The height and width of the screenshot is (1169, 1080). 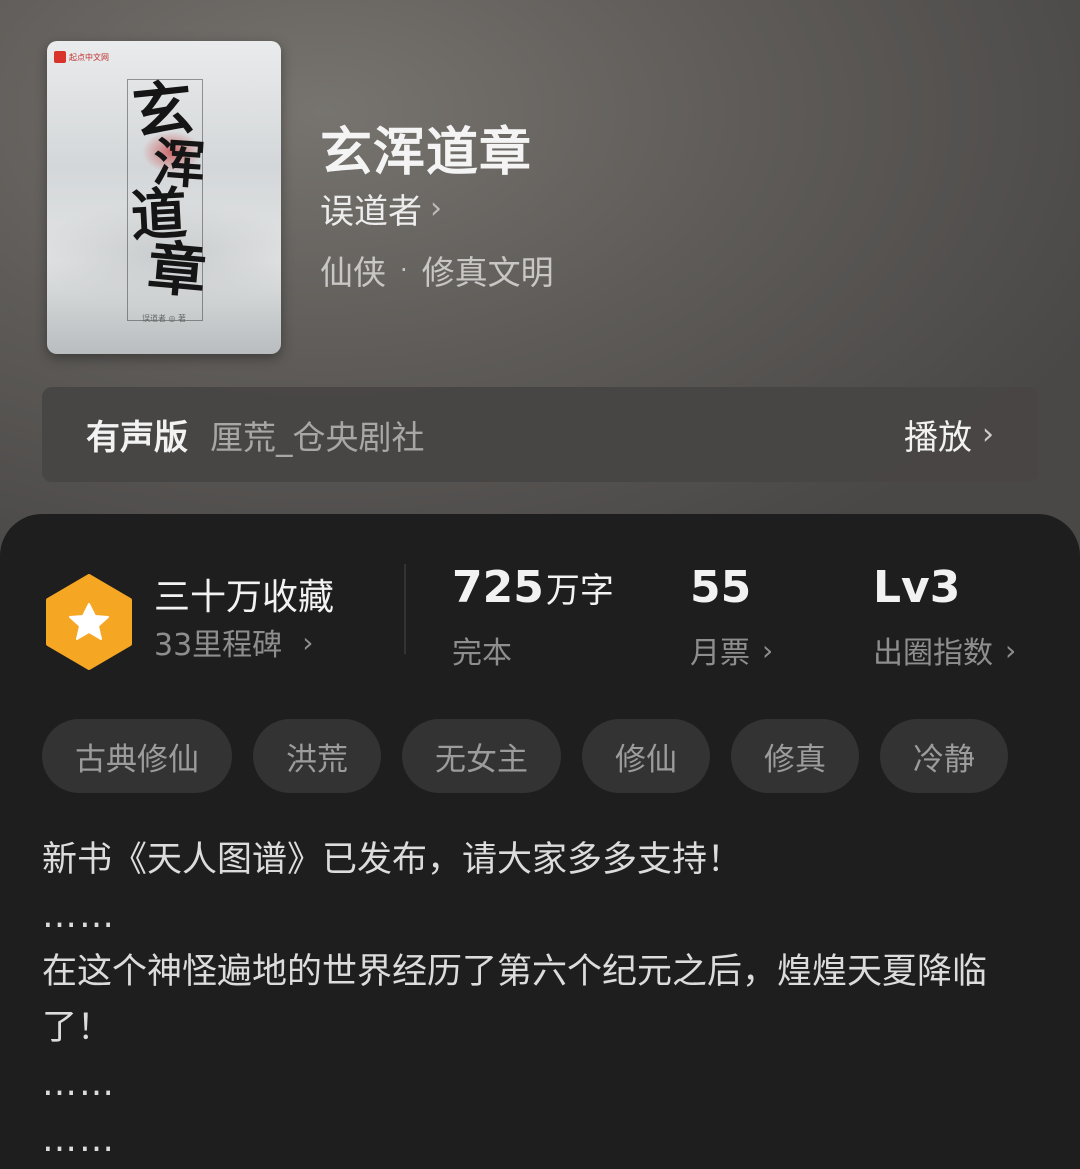 I want to click on tag-chip: 冷静, so click(x=944, y=756).